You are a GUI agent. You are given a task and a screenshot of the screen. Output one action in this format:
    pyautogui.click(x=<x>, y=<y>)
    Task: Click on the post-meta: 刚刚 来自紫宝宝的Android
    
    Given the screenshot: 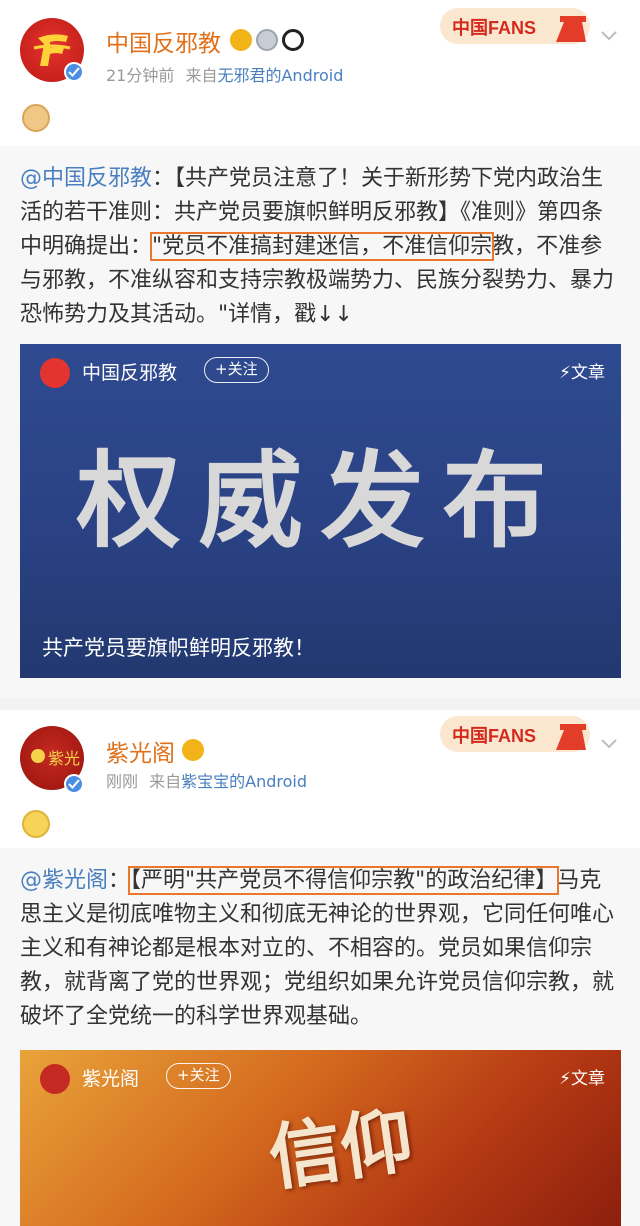 What is the action you would take?
    pyautogui.click(x=206, y=780)
    